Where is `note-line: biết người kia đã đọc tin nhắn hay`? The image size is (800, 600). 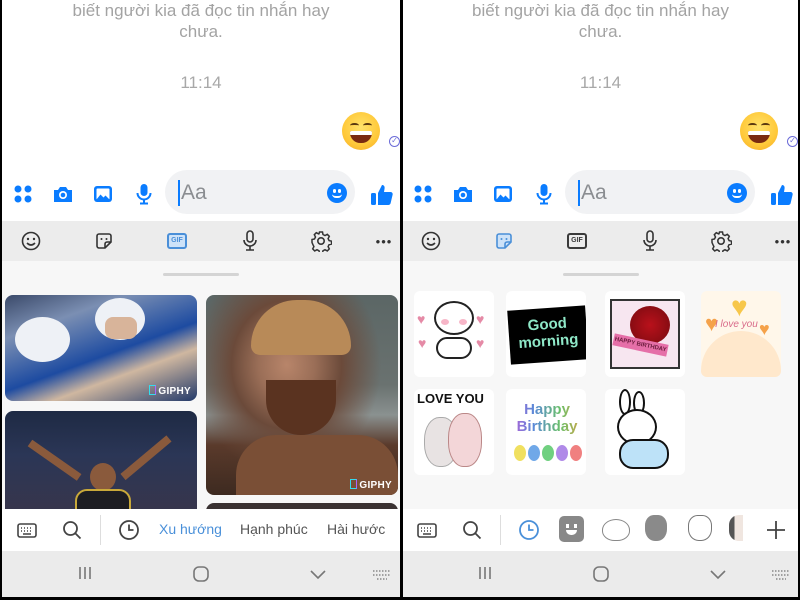
note-line: biết người kia đã đọc tin nhắn hay is located at coordinates (201, 10).